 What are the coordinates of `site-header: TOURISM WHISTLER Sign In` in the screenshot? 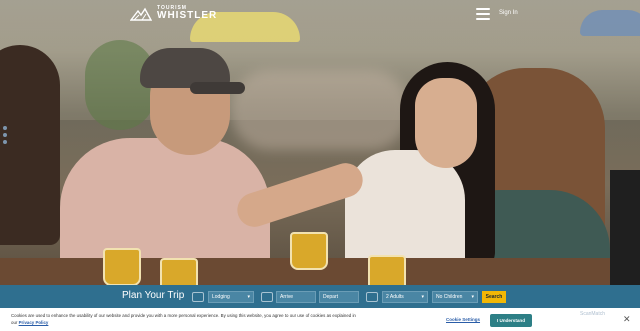 It's located at (320, 17).